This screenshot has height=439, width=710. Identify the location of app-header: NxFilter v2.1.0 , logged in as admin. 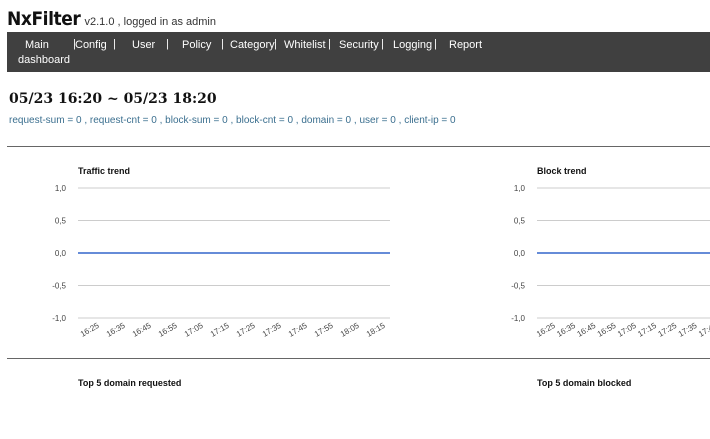
(111, 19).